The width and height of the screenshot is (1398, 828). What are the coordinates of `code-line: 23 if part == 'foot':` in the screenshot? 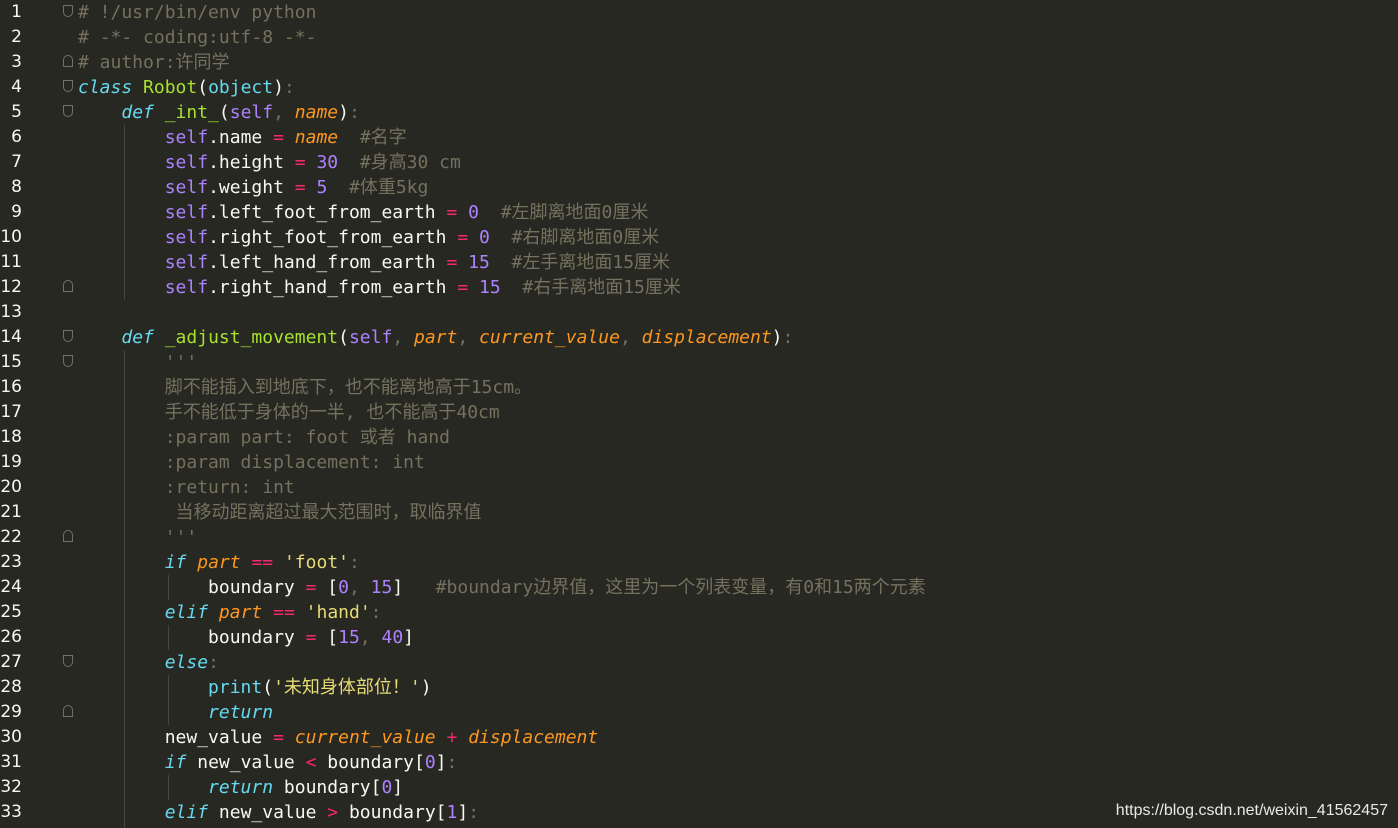 It's located at (699, 562).